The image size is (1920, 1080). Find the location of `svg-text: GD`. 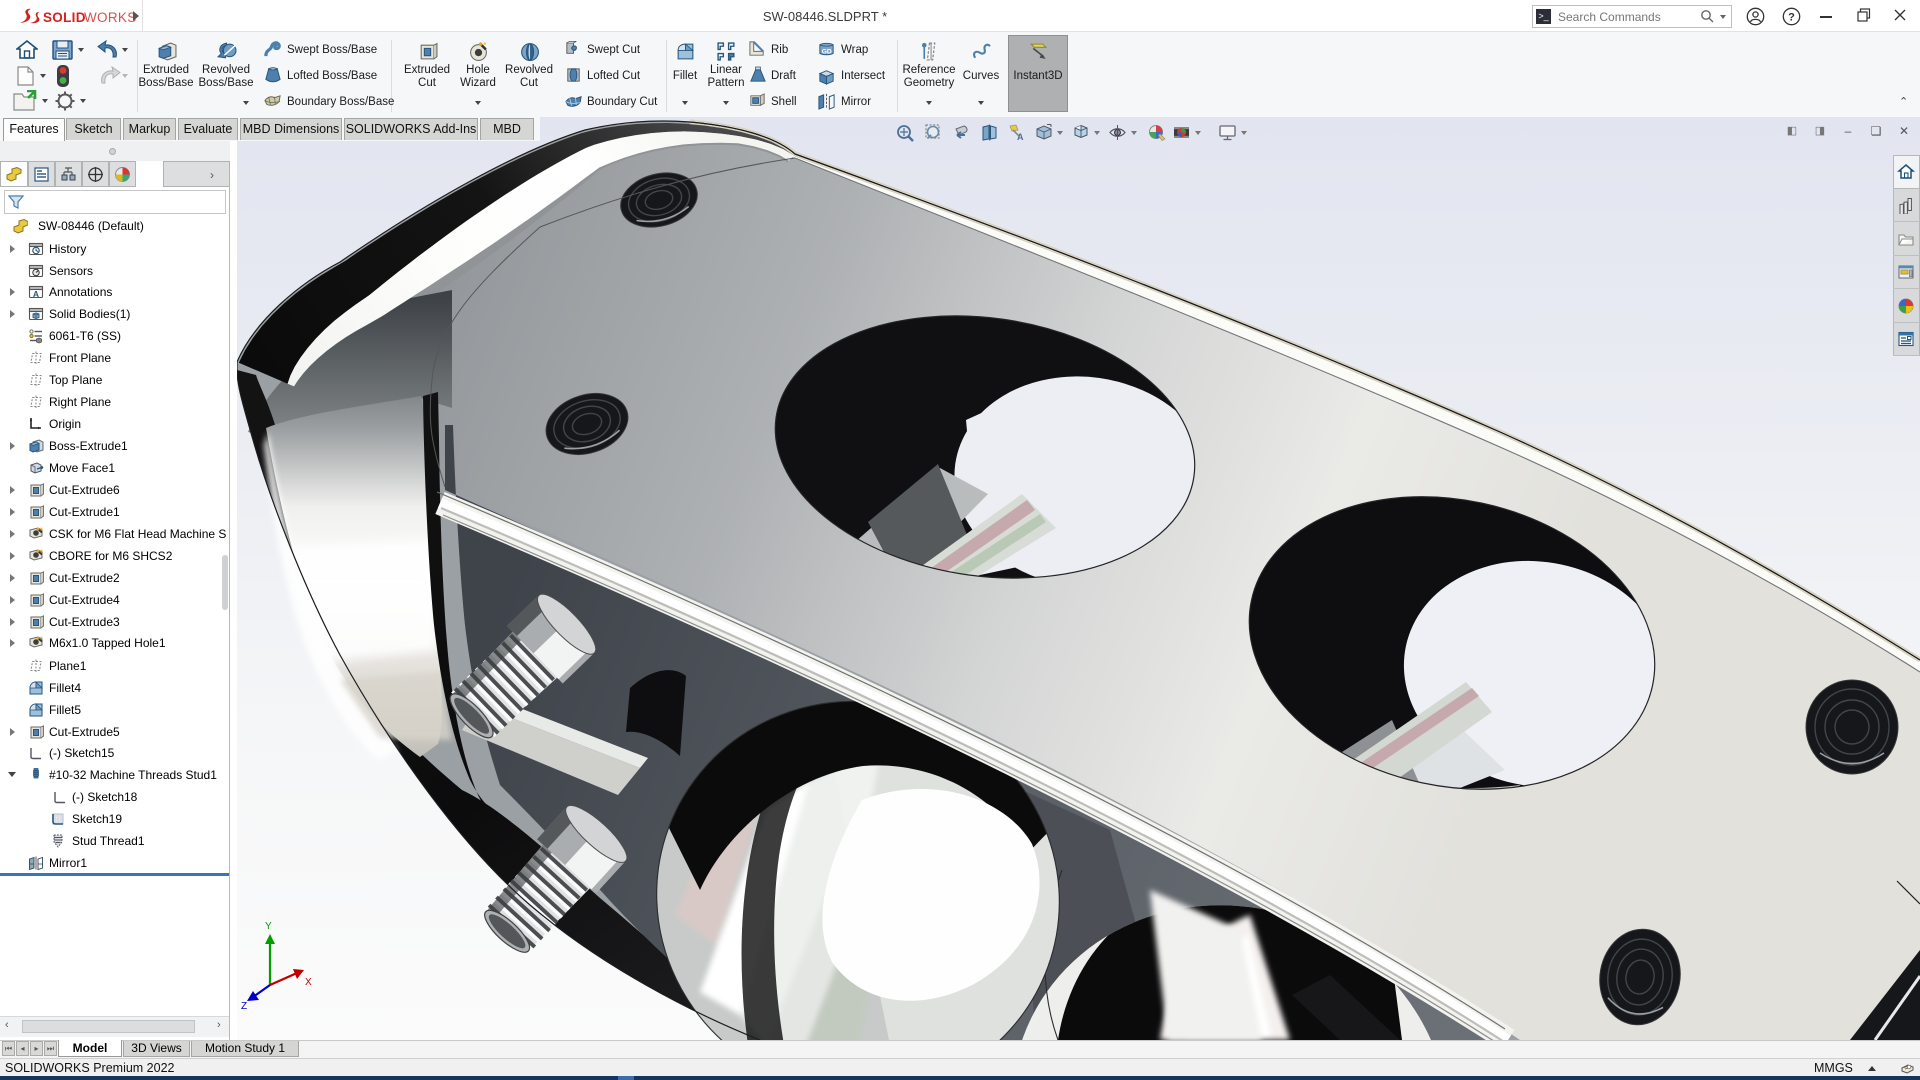

svg-text: GD is located at coordinates (827, 51).